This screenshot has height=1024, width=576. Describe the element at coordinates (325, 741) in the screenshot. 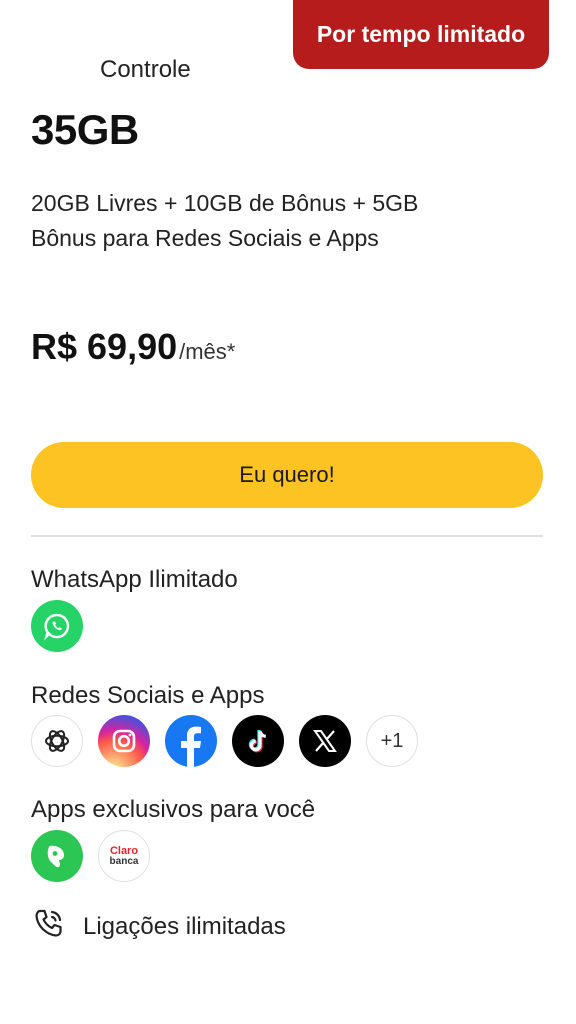

I see `x-icon` at that location.